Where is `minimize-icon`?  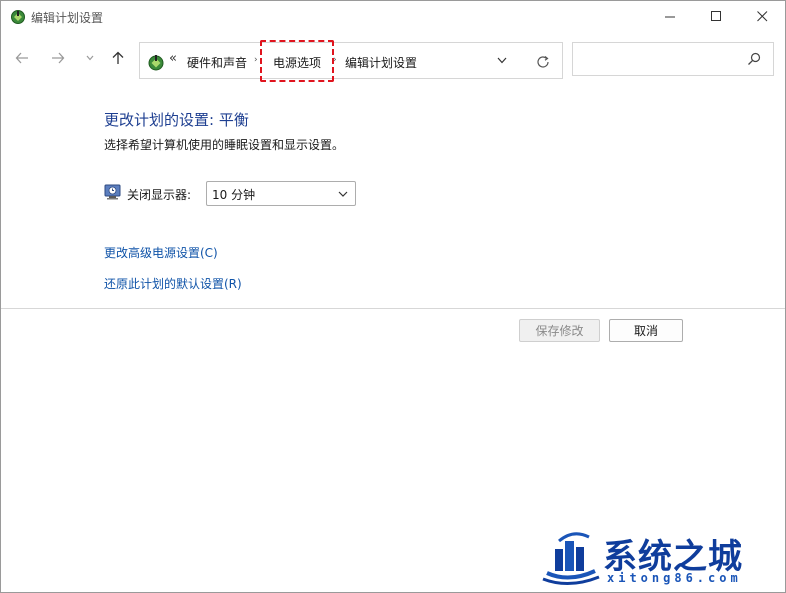 minimize-icon is located at coordinates (669, 16).